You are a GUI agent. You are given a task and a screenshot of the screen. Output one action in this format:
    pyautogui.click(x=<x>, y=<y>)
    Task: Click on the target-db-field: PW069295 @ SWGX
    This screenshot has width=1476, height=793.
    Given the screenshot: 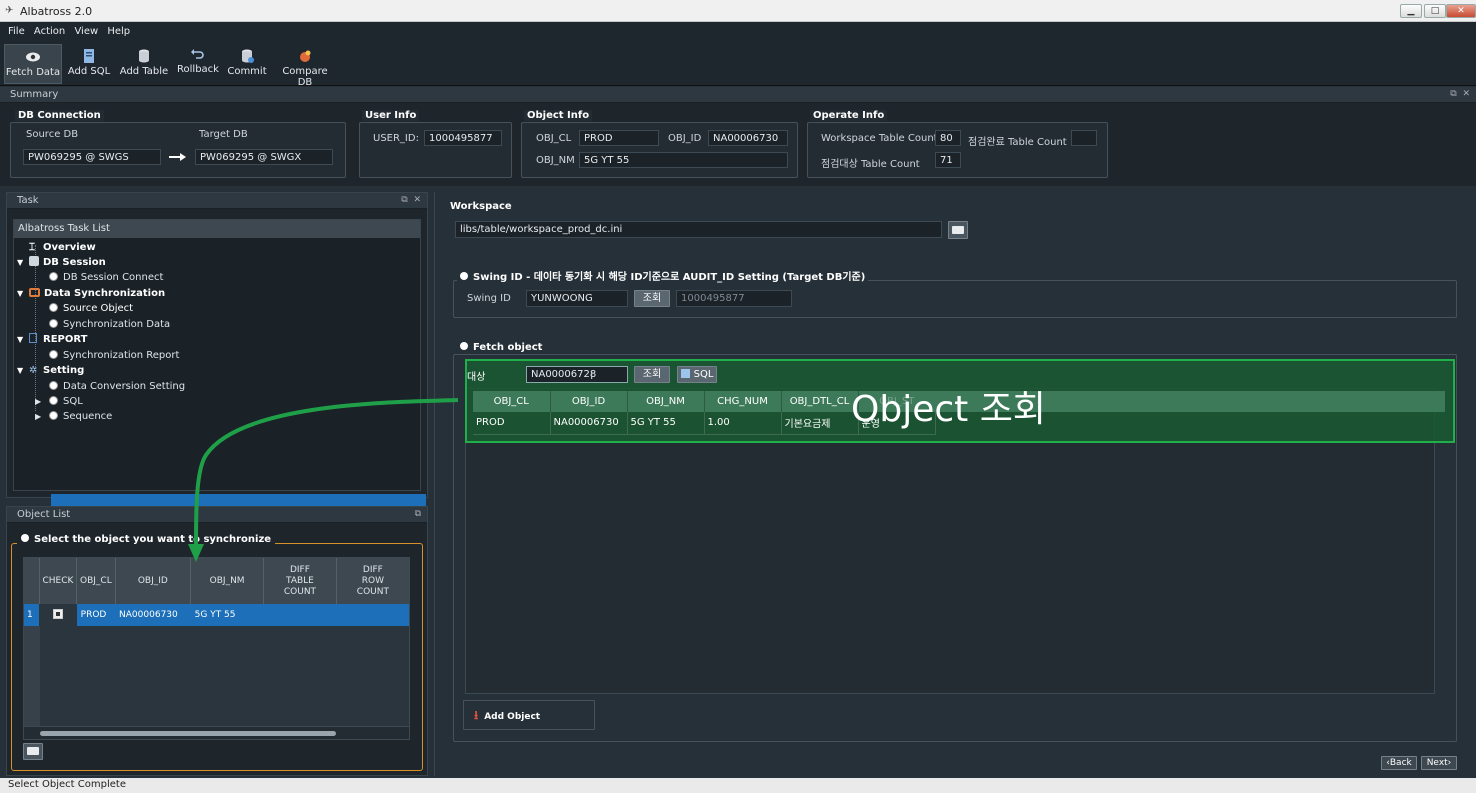 What is the action you would take?
    pyautogui.click(x=264, y=157)
    